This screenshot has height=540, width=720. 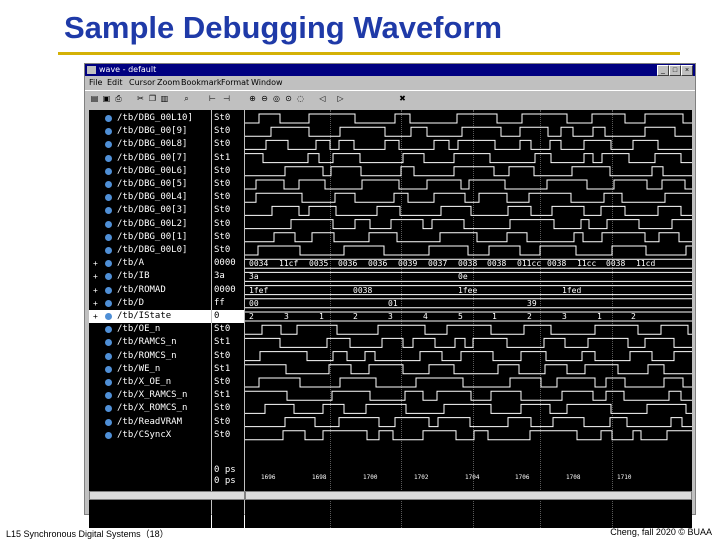 What do you see at coordinates (150, 224) in the screenshot?
I see `signal-row: /tb/DBG_00L2]` at bounding box center [150, 224].